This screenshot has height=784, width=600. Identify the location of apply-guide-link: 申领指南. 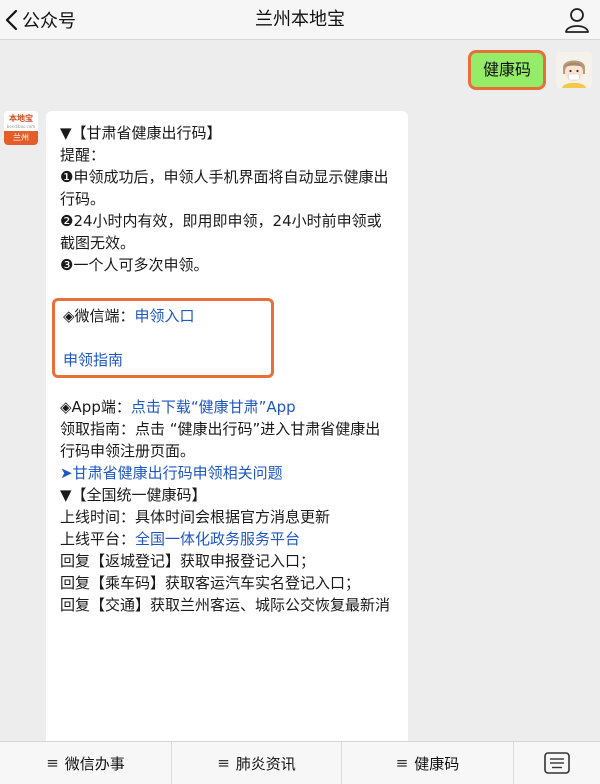
(93, 360).